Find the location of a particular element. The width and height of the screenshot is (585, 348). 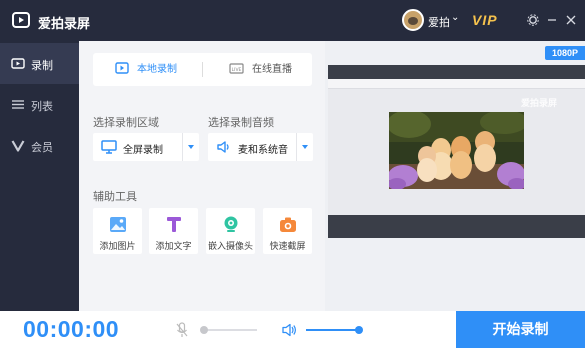

tools-label: 辅助工具 is located at coordinates (115, 197).